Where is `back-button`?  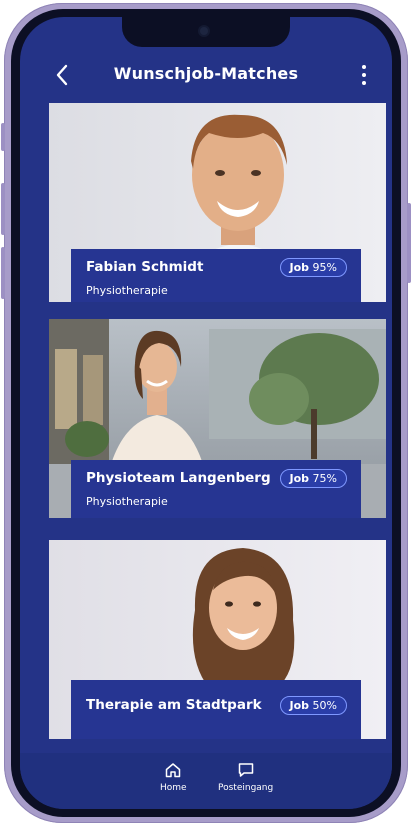 back-button is located at coordinates (62, 75).